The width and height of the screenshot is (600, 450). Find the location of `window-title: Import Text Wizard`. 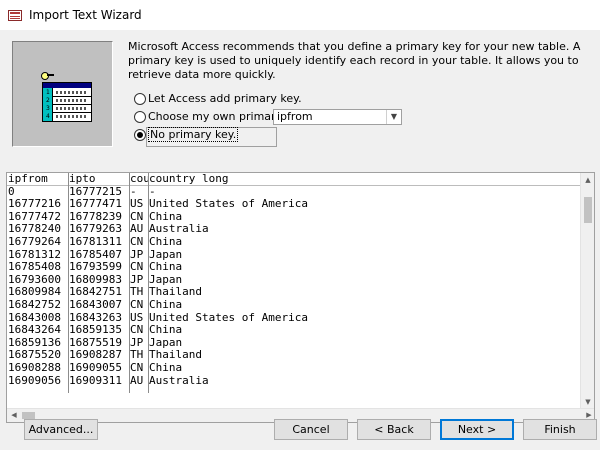

window-title: Import Text Wizard is located at coordinates (85, 15).